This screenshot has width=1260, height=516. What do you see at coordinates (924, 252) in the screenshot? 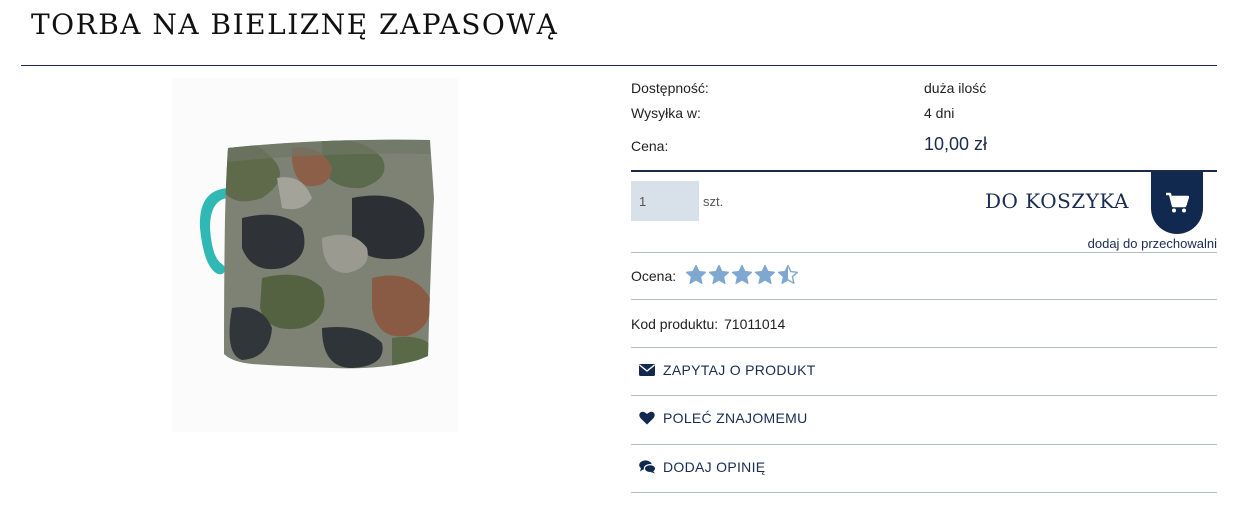
I see `cart-divider` at bounding box center [924, 252].